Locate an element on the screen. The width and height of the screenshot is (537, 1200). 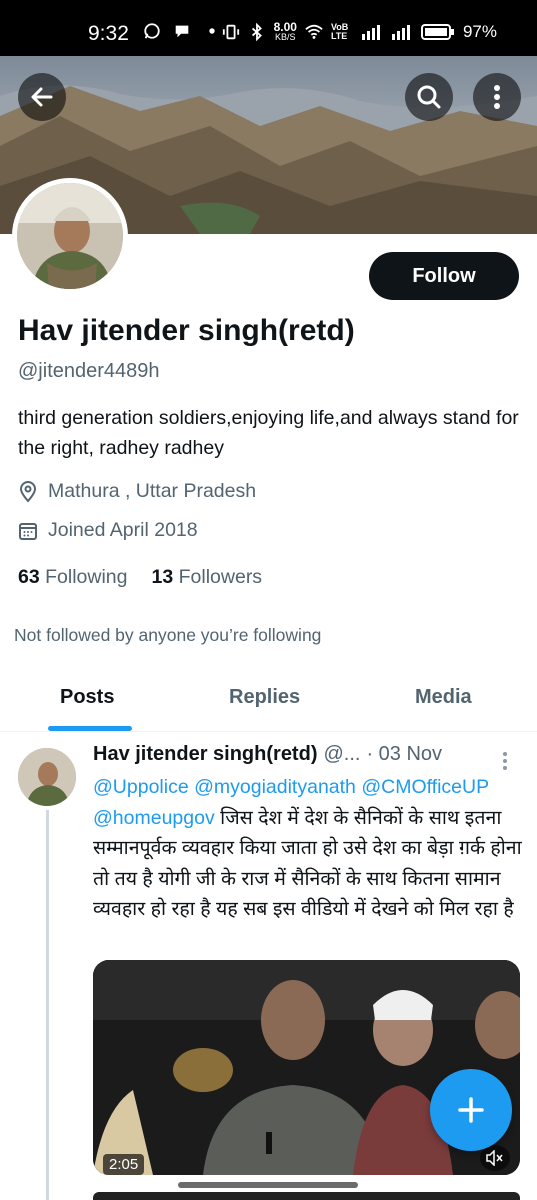
dot-icon is located at coordinates (212, 31).